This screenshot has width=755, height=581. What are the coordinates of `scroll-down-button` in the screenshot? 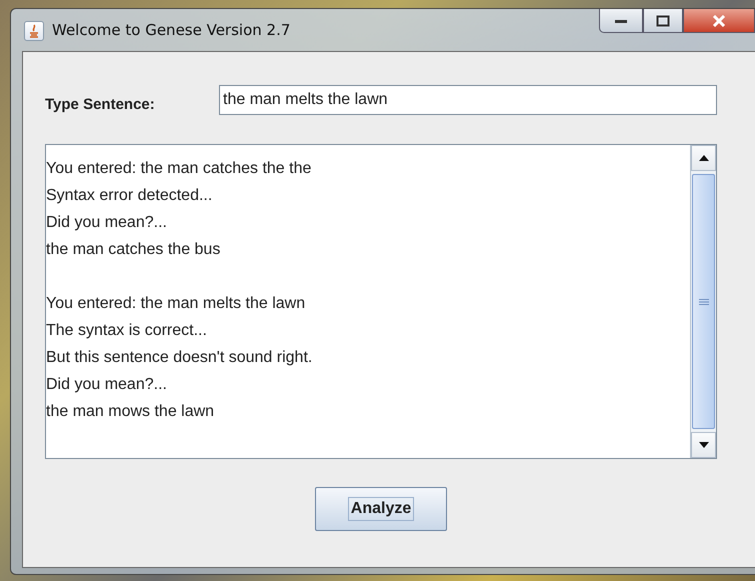 It's located at (703, 445).